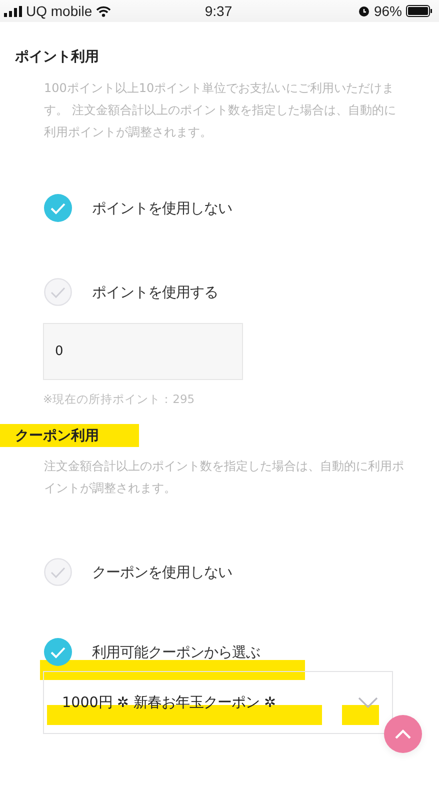 The height and width of the screenshot is (787, 439). I want to click on option-label: ポイントを使用する, so click(155, 293).